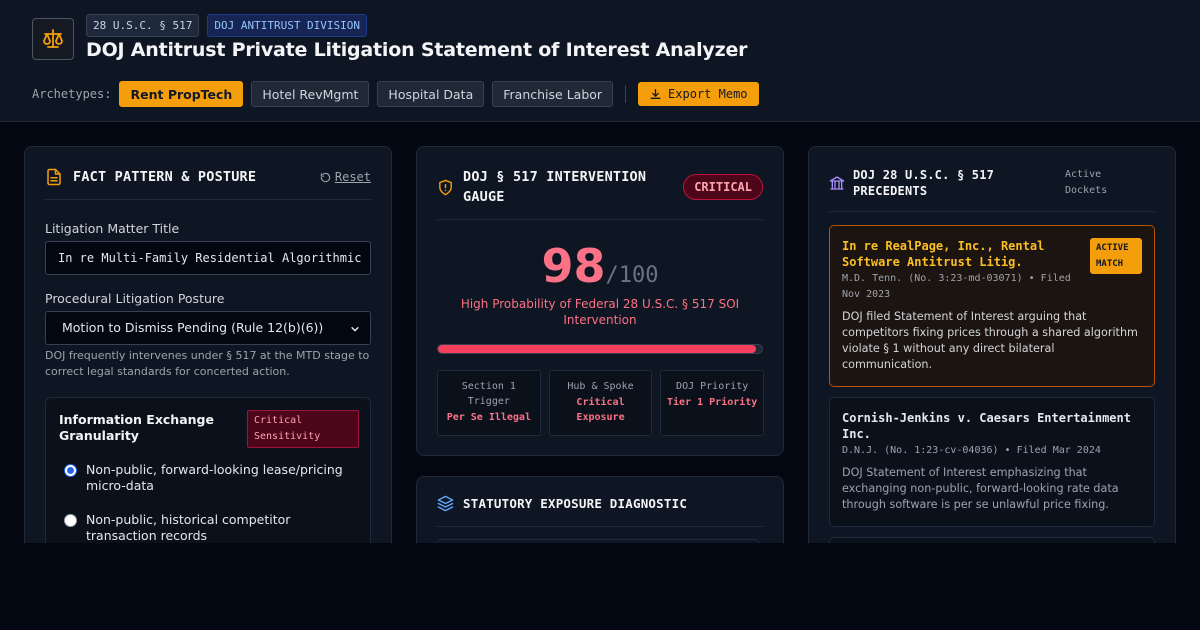  Describe the element at coordinates (135, 298) in the screenshot. I see `posture-label: Procedural Litigation Posture` at that location.